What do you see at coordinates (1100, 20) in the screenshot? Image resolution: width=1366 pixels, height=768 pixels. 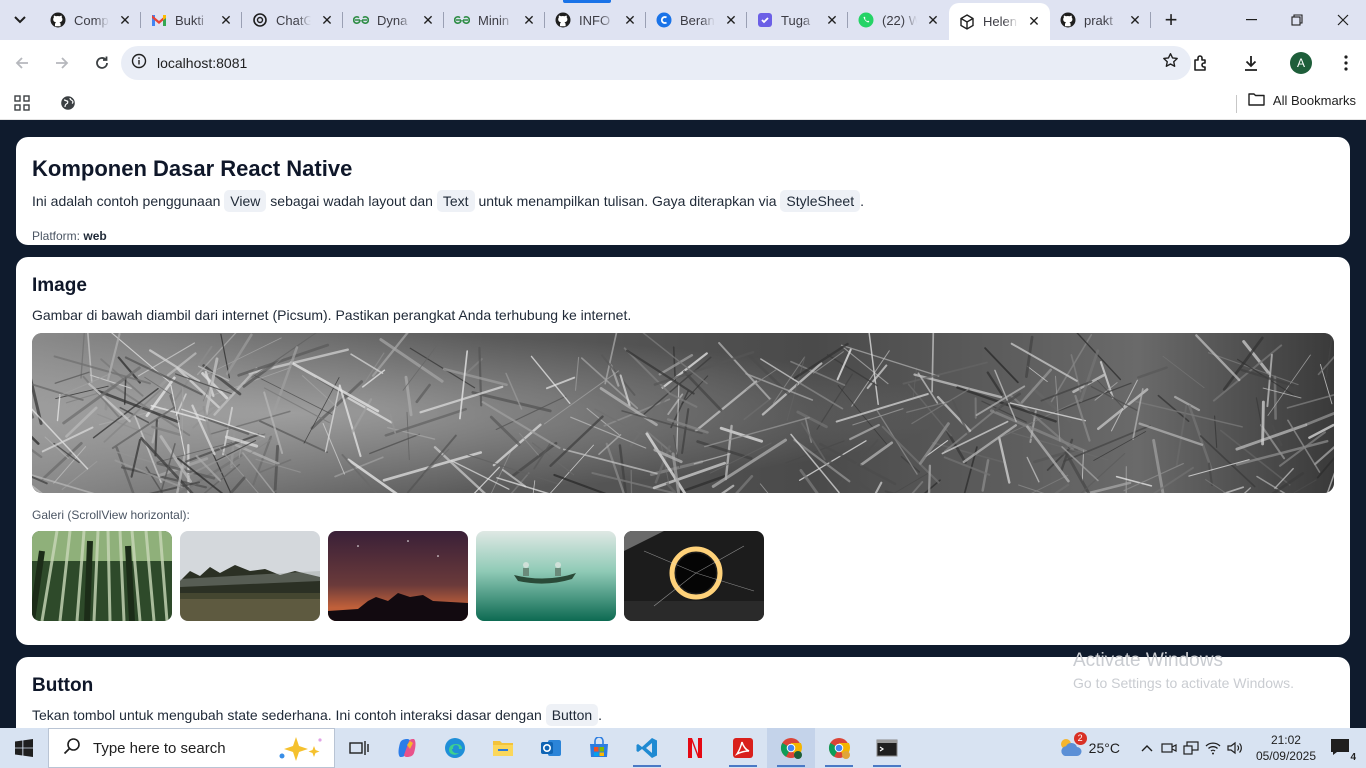 I see `tab-prakt: prakt ✕` at bounding box center [1100, 20].